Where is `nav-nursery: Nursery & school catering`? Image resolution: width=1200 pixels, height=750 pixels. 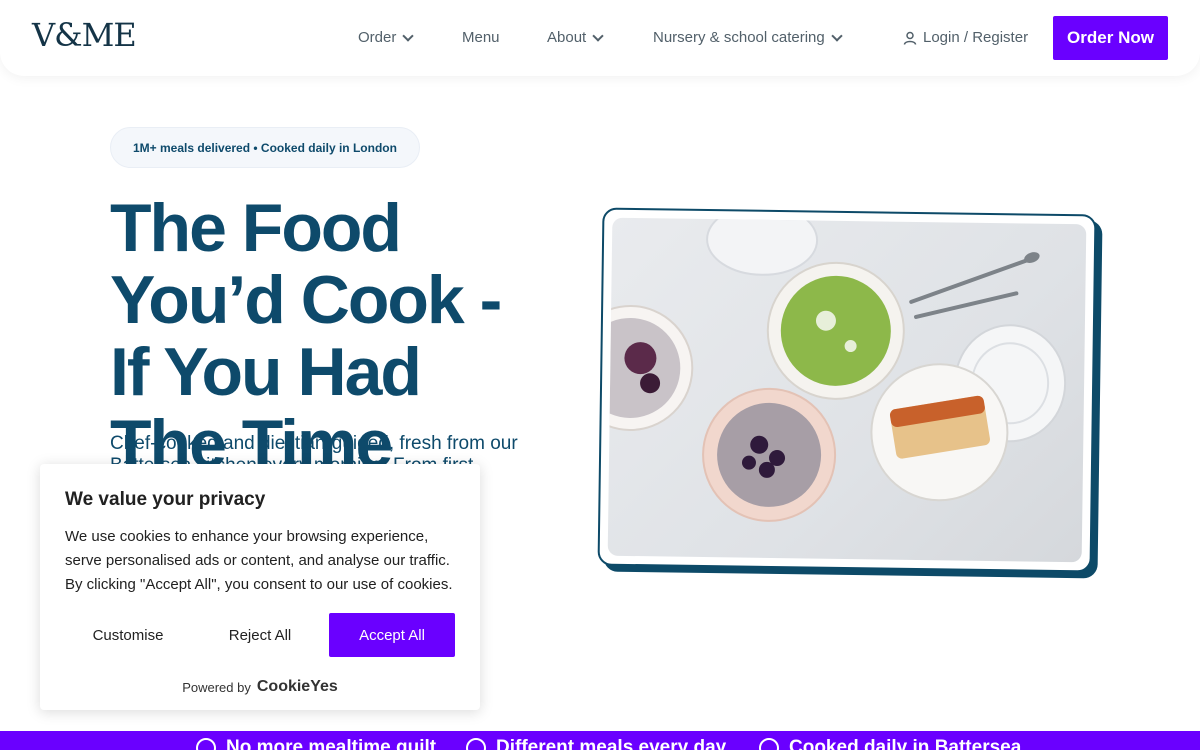 nav-nursery: Nursery & school catering is located at coordinates (748, 37).